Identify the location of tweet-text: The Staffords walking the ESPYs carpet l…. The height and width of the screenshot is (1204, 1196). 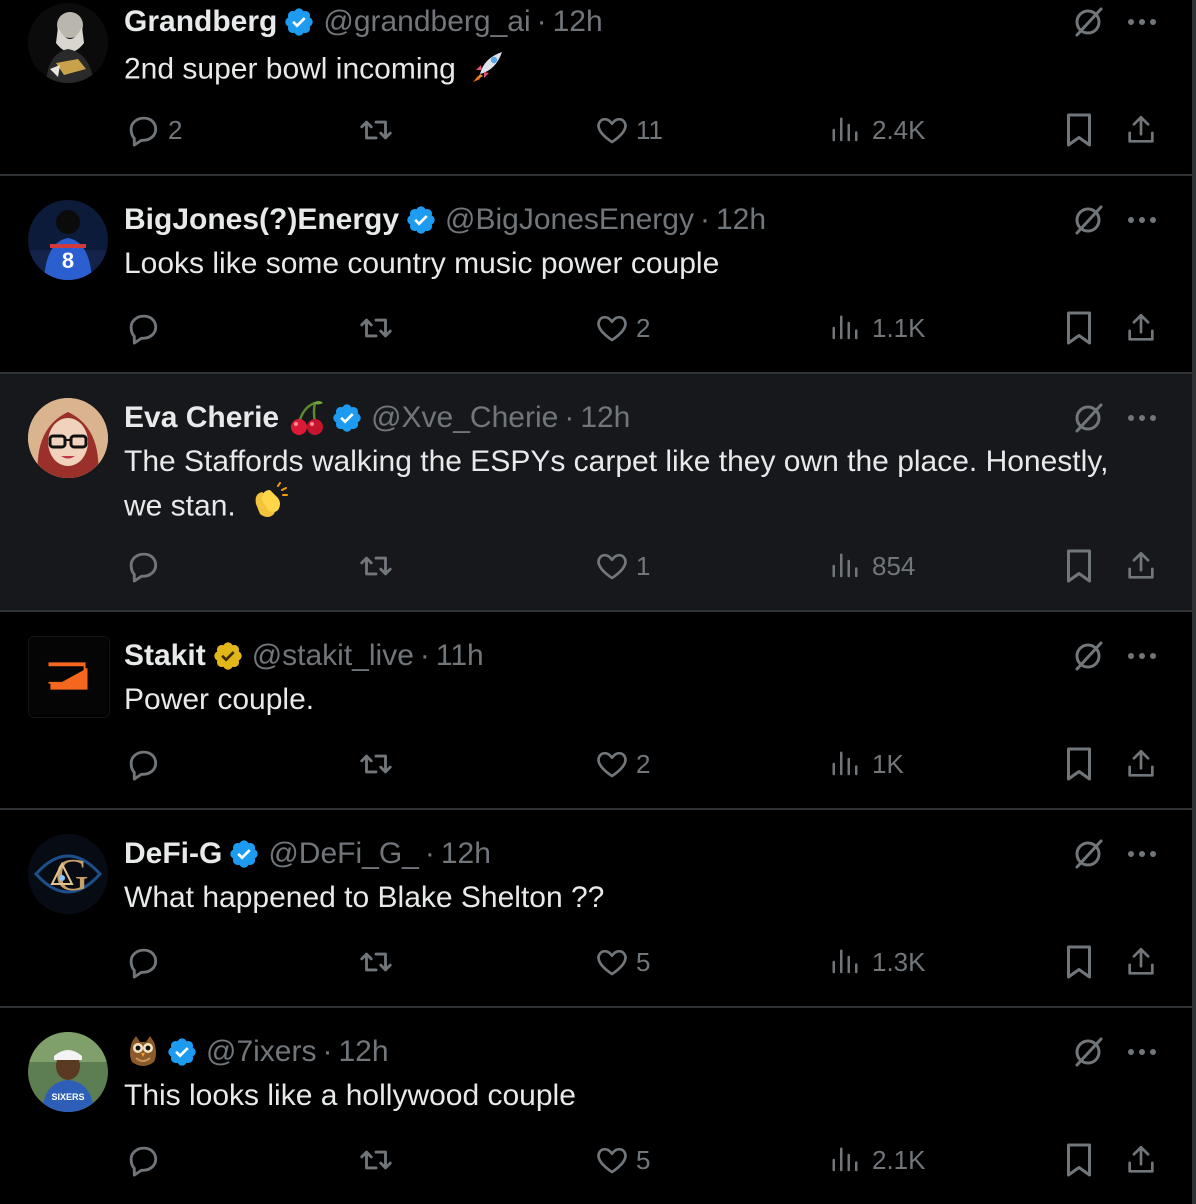
(634, 487).